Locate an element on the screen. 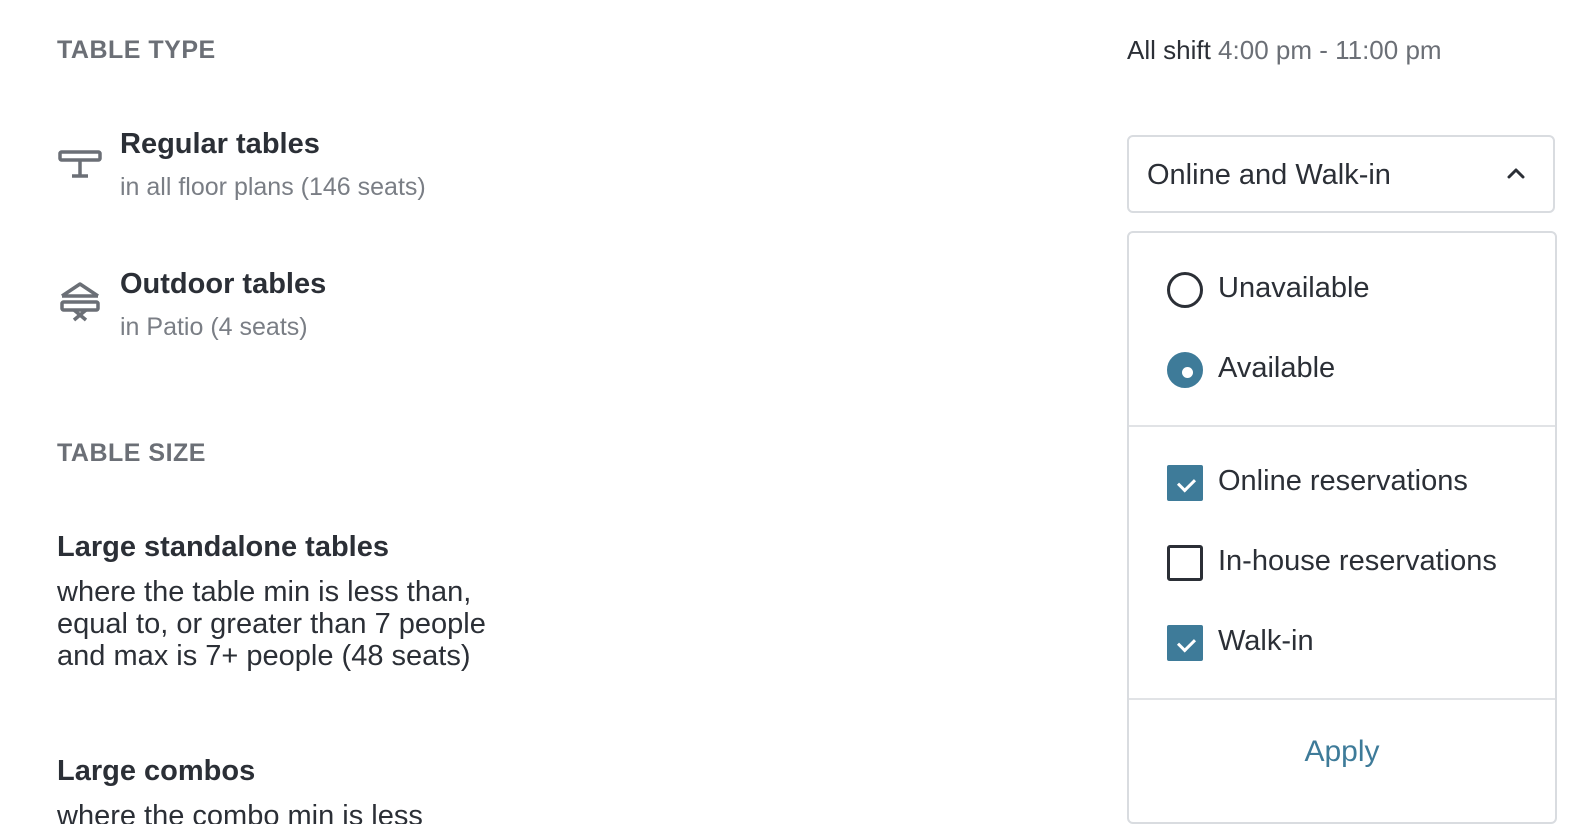 Image resolution: width=1572 pixels, height=824 pixels. chevron-up-icon is located at coordinates (1516, 173).